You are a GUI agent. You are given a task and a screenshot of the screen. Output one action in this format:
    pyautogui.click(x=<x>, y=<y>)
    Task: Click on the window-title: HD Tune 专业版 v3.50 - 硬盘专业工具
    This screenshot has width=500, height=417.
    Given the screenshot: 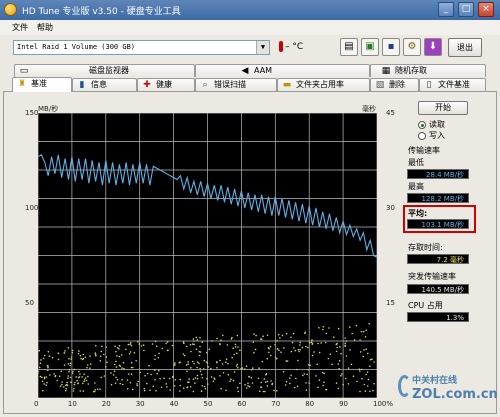 What is the action you would take?
    pyautogui.click(x=101, y=12)
    